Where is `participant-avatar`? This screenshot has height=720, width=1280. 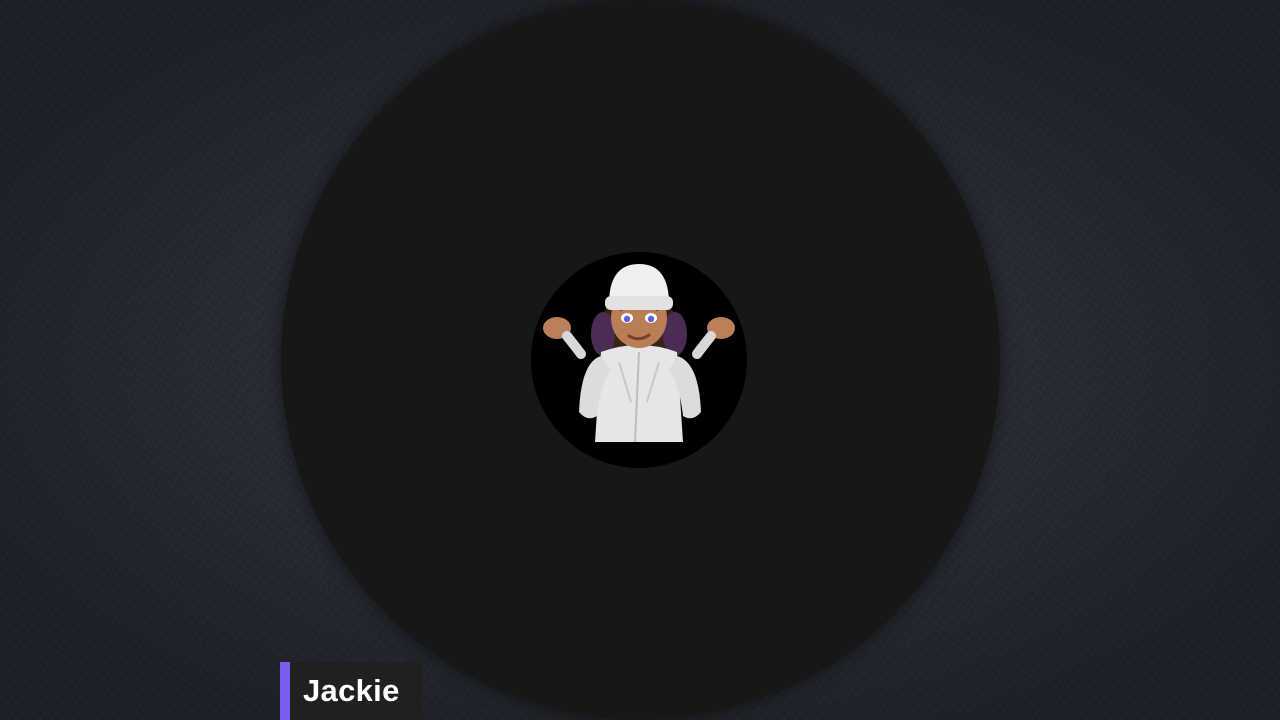
participant-avatar is located at coordinates (639, 360).